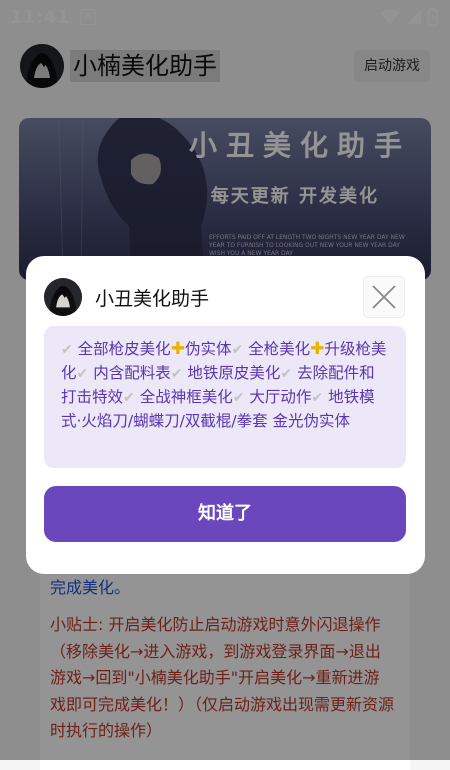 Image resolution: width=450 pixels, height=770 pixels. I want to click on feature-item: 地铁原皮美化, so click(234, 373).